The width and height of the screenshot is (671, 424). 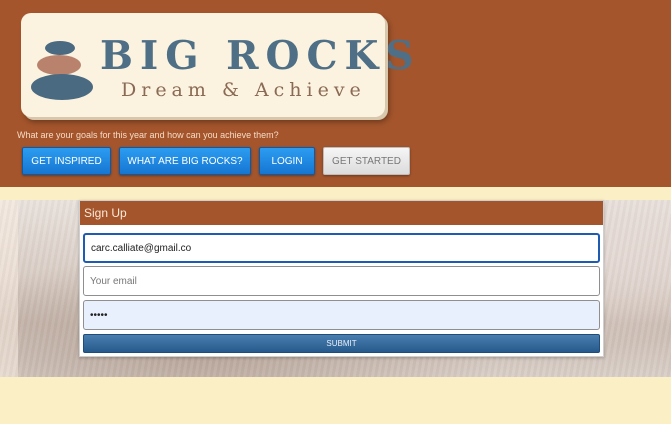 What do you see at coordinates (341, 213) in the screenshot?
I see `signup-heading: Sign Up` at bounding box center [341, 213].